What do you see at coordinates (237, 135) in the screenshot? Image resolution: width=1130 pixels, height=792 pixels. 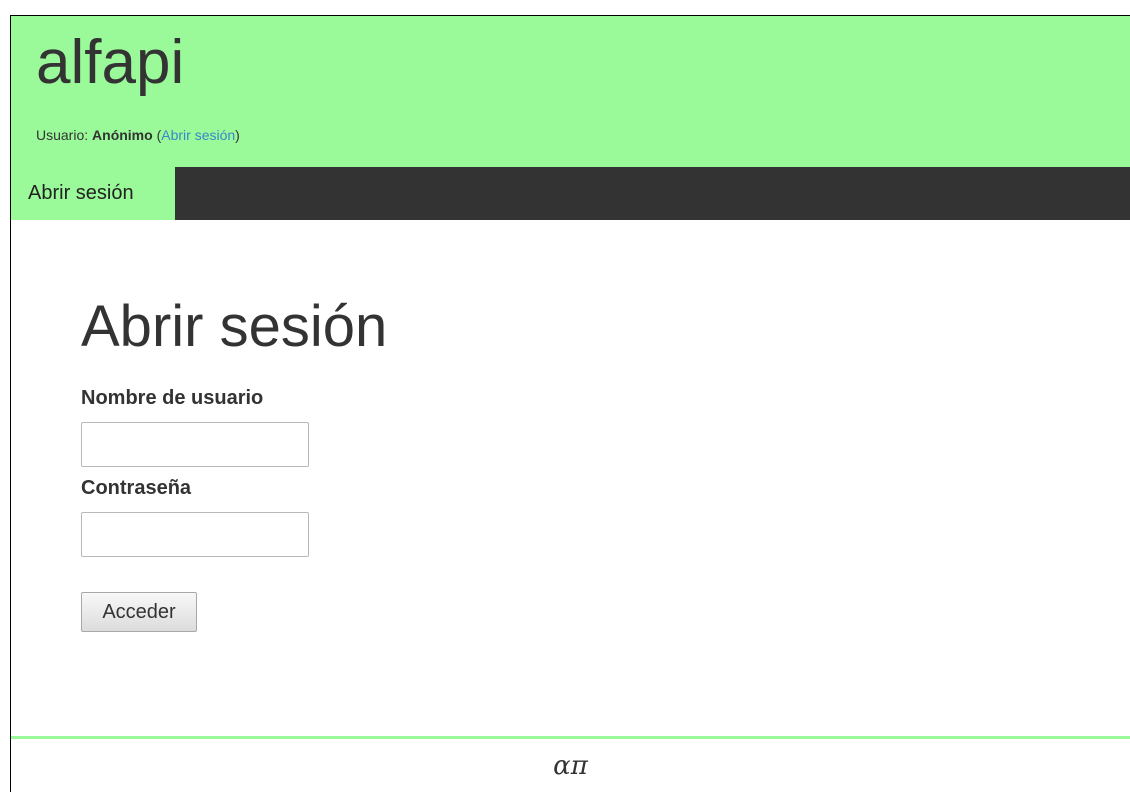 I see `close-paren: )` at bounding box center [237, 135].